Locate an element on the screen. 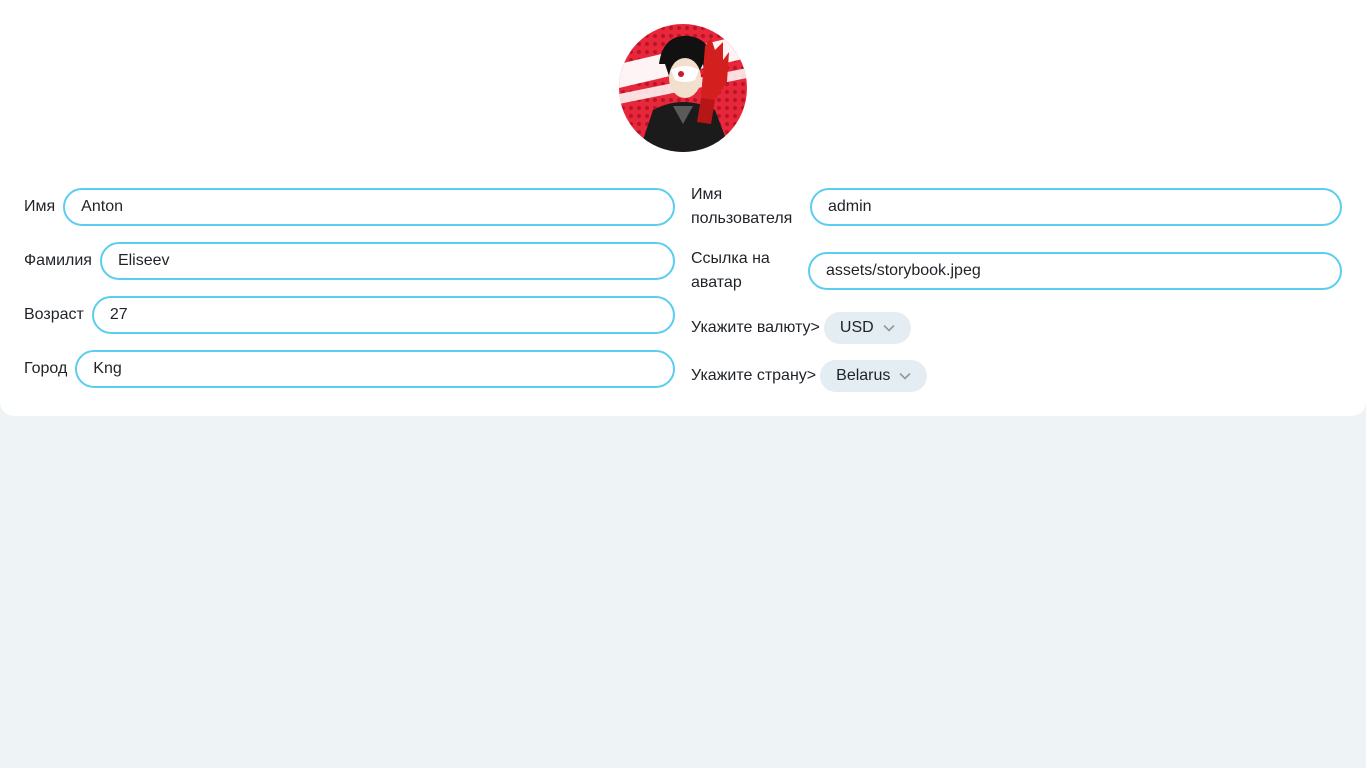 The width and height of the screenshot is (1366, 768). first-name-label: Имя is located at coordinates (40, 206).